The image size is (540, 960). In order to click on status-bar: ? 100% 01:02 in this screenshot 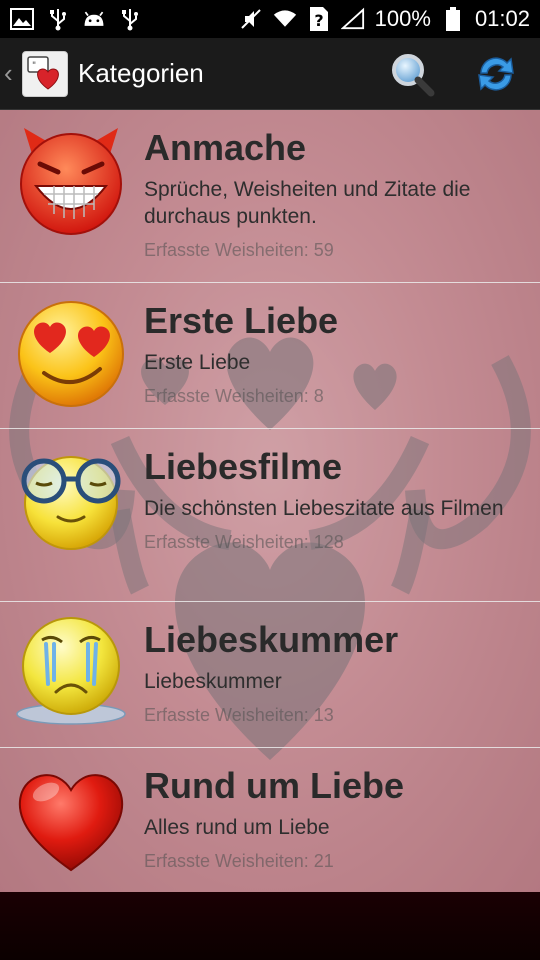, I will do `click(270, 19)`.